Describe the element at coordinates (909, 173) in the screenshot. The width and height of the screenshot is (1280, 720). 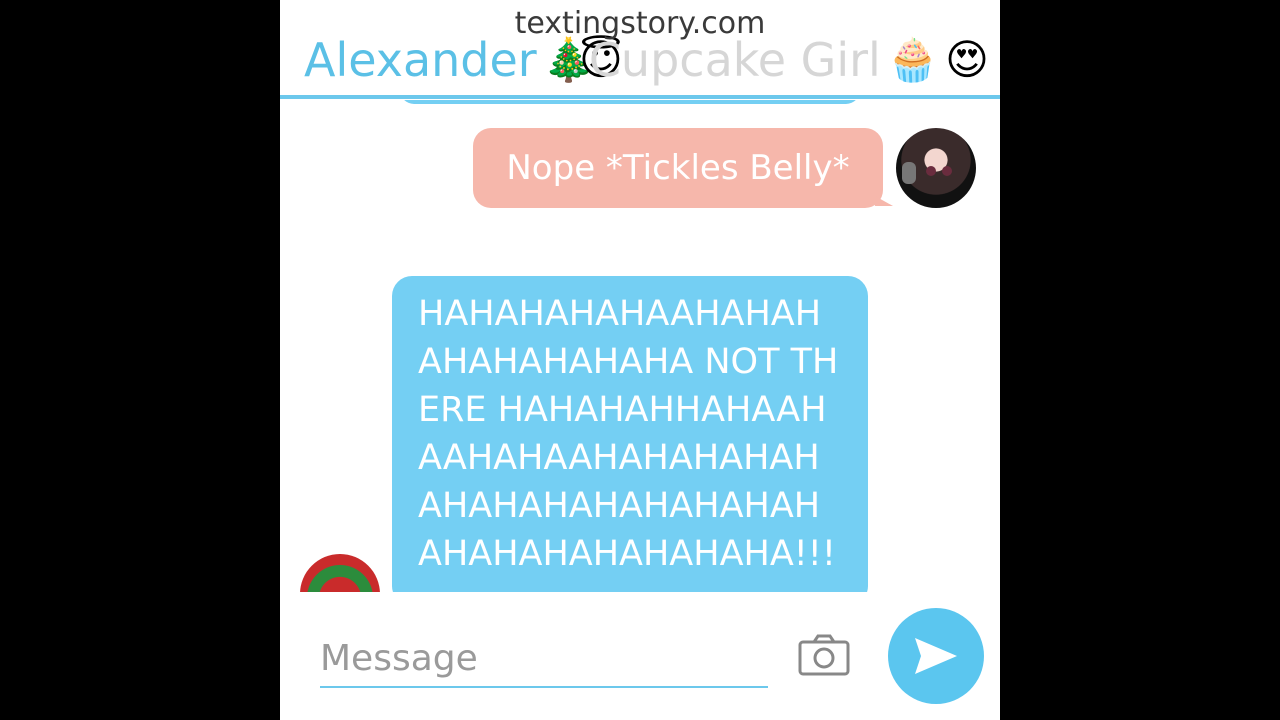
I see `headphone-shape` at that location.